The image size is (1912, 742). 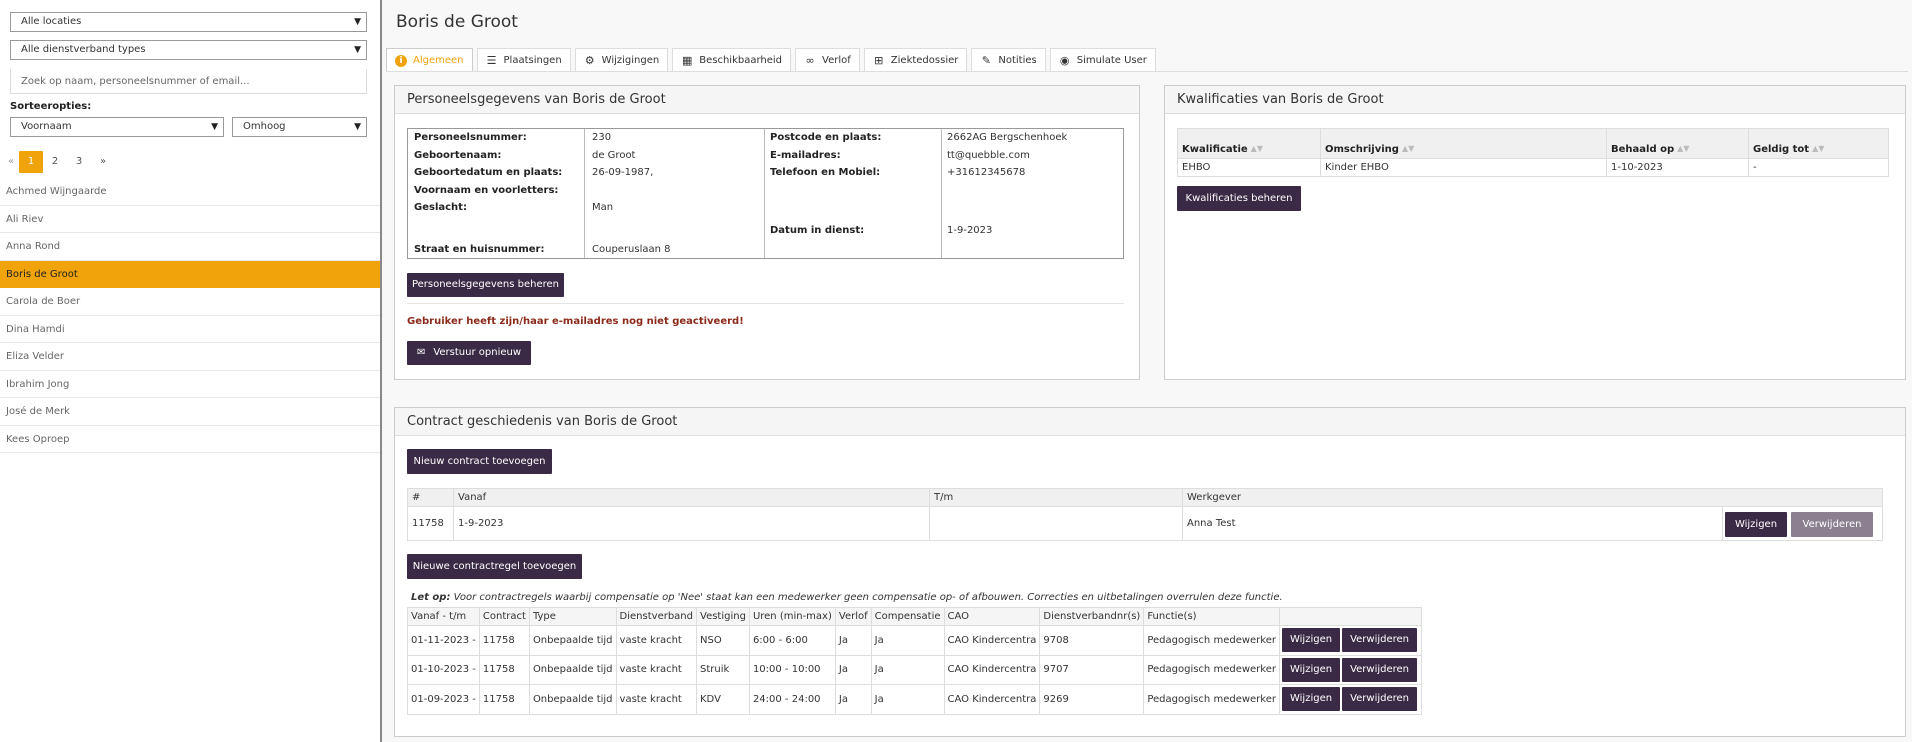 What do you see at coordinates (1249, 167) in the screenshot?
I see `table-cell: EHBO` at bounding box center [1249, 167].